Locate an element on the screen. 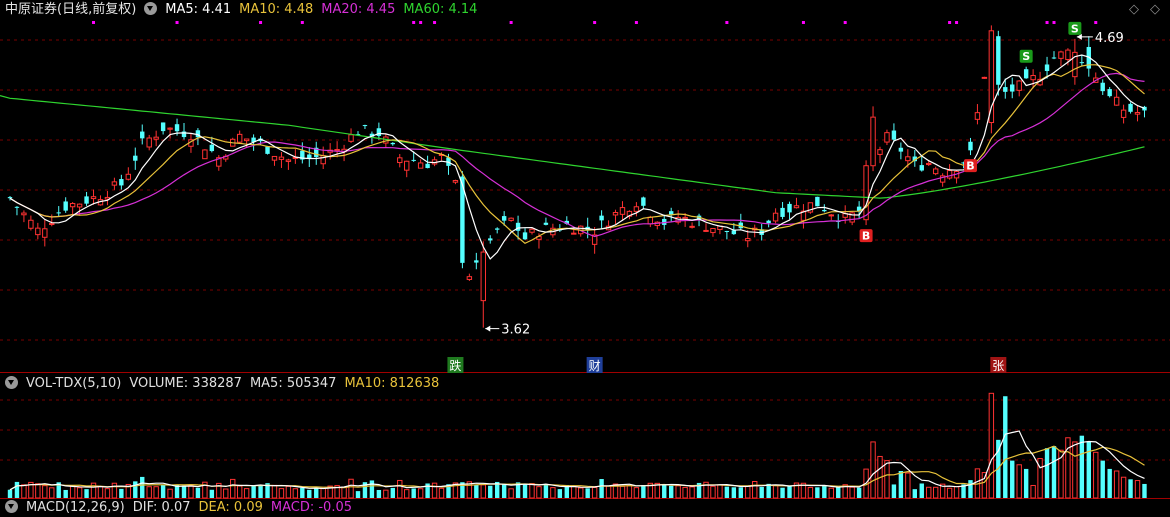 This screenshot has height=517, width=1170. ma5-value: MA5: 4.41 is located at coordinates (198, 9).